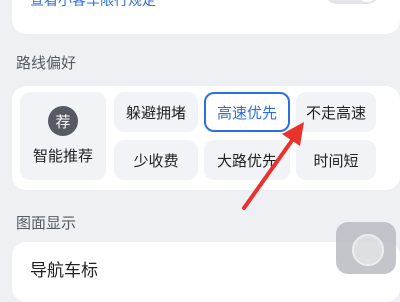  I want to click on option-smart-recommend: 荐 智能推荐, so click(63, 136).